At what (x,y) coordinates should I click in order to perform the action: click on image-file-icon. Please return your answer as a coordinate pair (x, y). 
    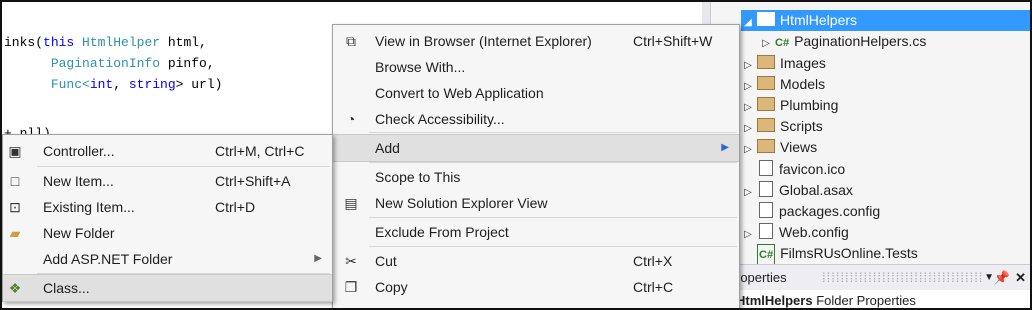
    Looking at the image, I should click on (766, 168).